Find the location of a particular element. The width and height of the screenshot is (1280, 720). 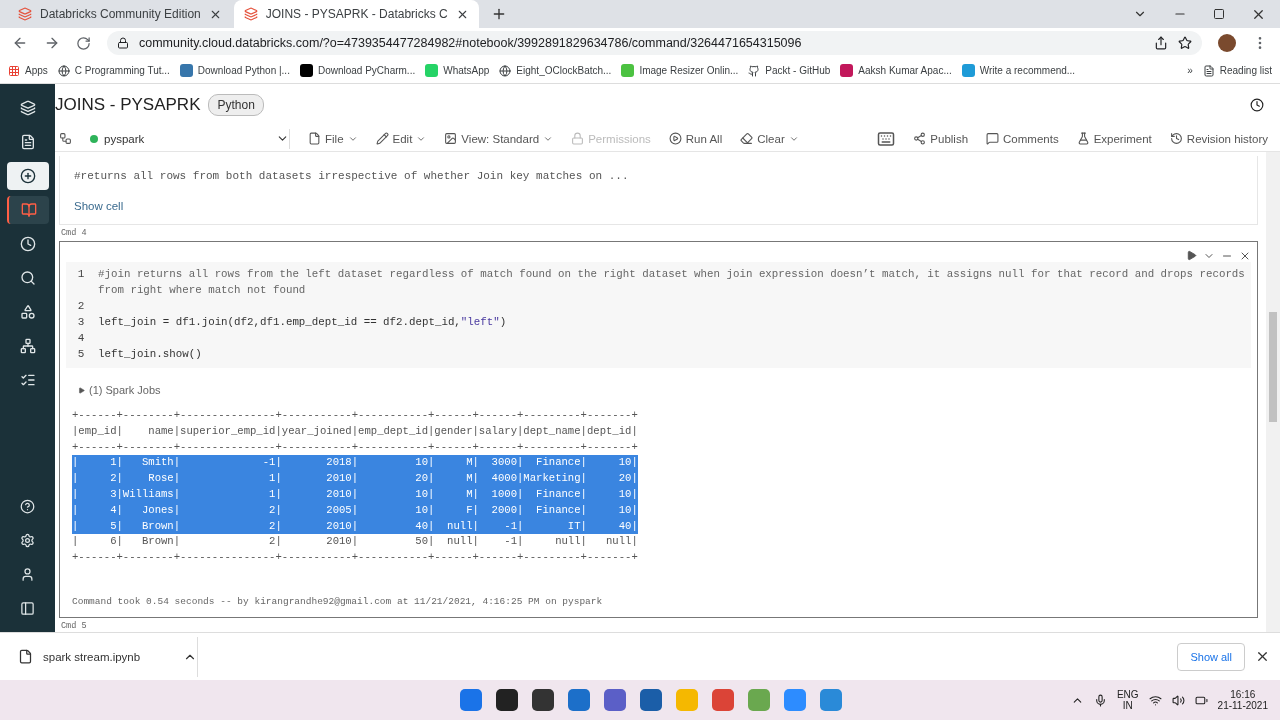

toolbar-button: Run All is located at coordinates (695, 138).